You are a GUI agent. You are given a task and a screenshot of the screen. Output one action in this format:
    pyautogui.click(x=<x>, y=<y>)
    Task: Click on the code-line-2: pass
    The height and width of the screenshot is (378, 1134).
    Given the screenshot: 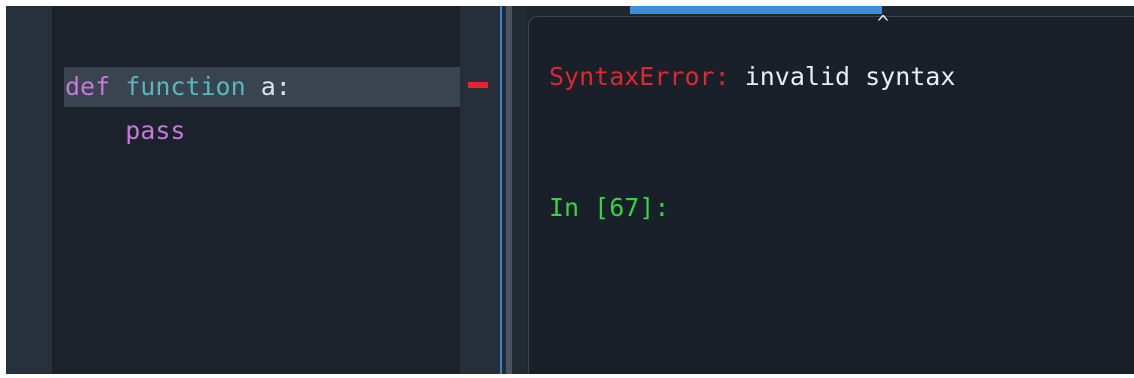 What is the action you would take?
    pyautogui.click(x=125, y=131)
    